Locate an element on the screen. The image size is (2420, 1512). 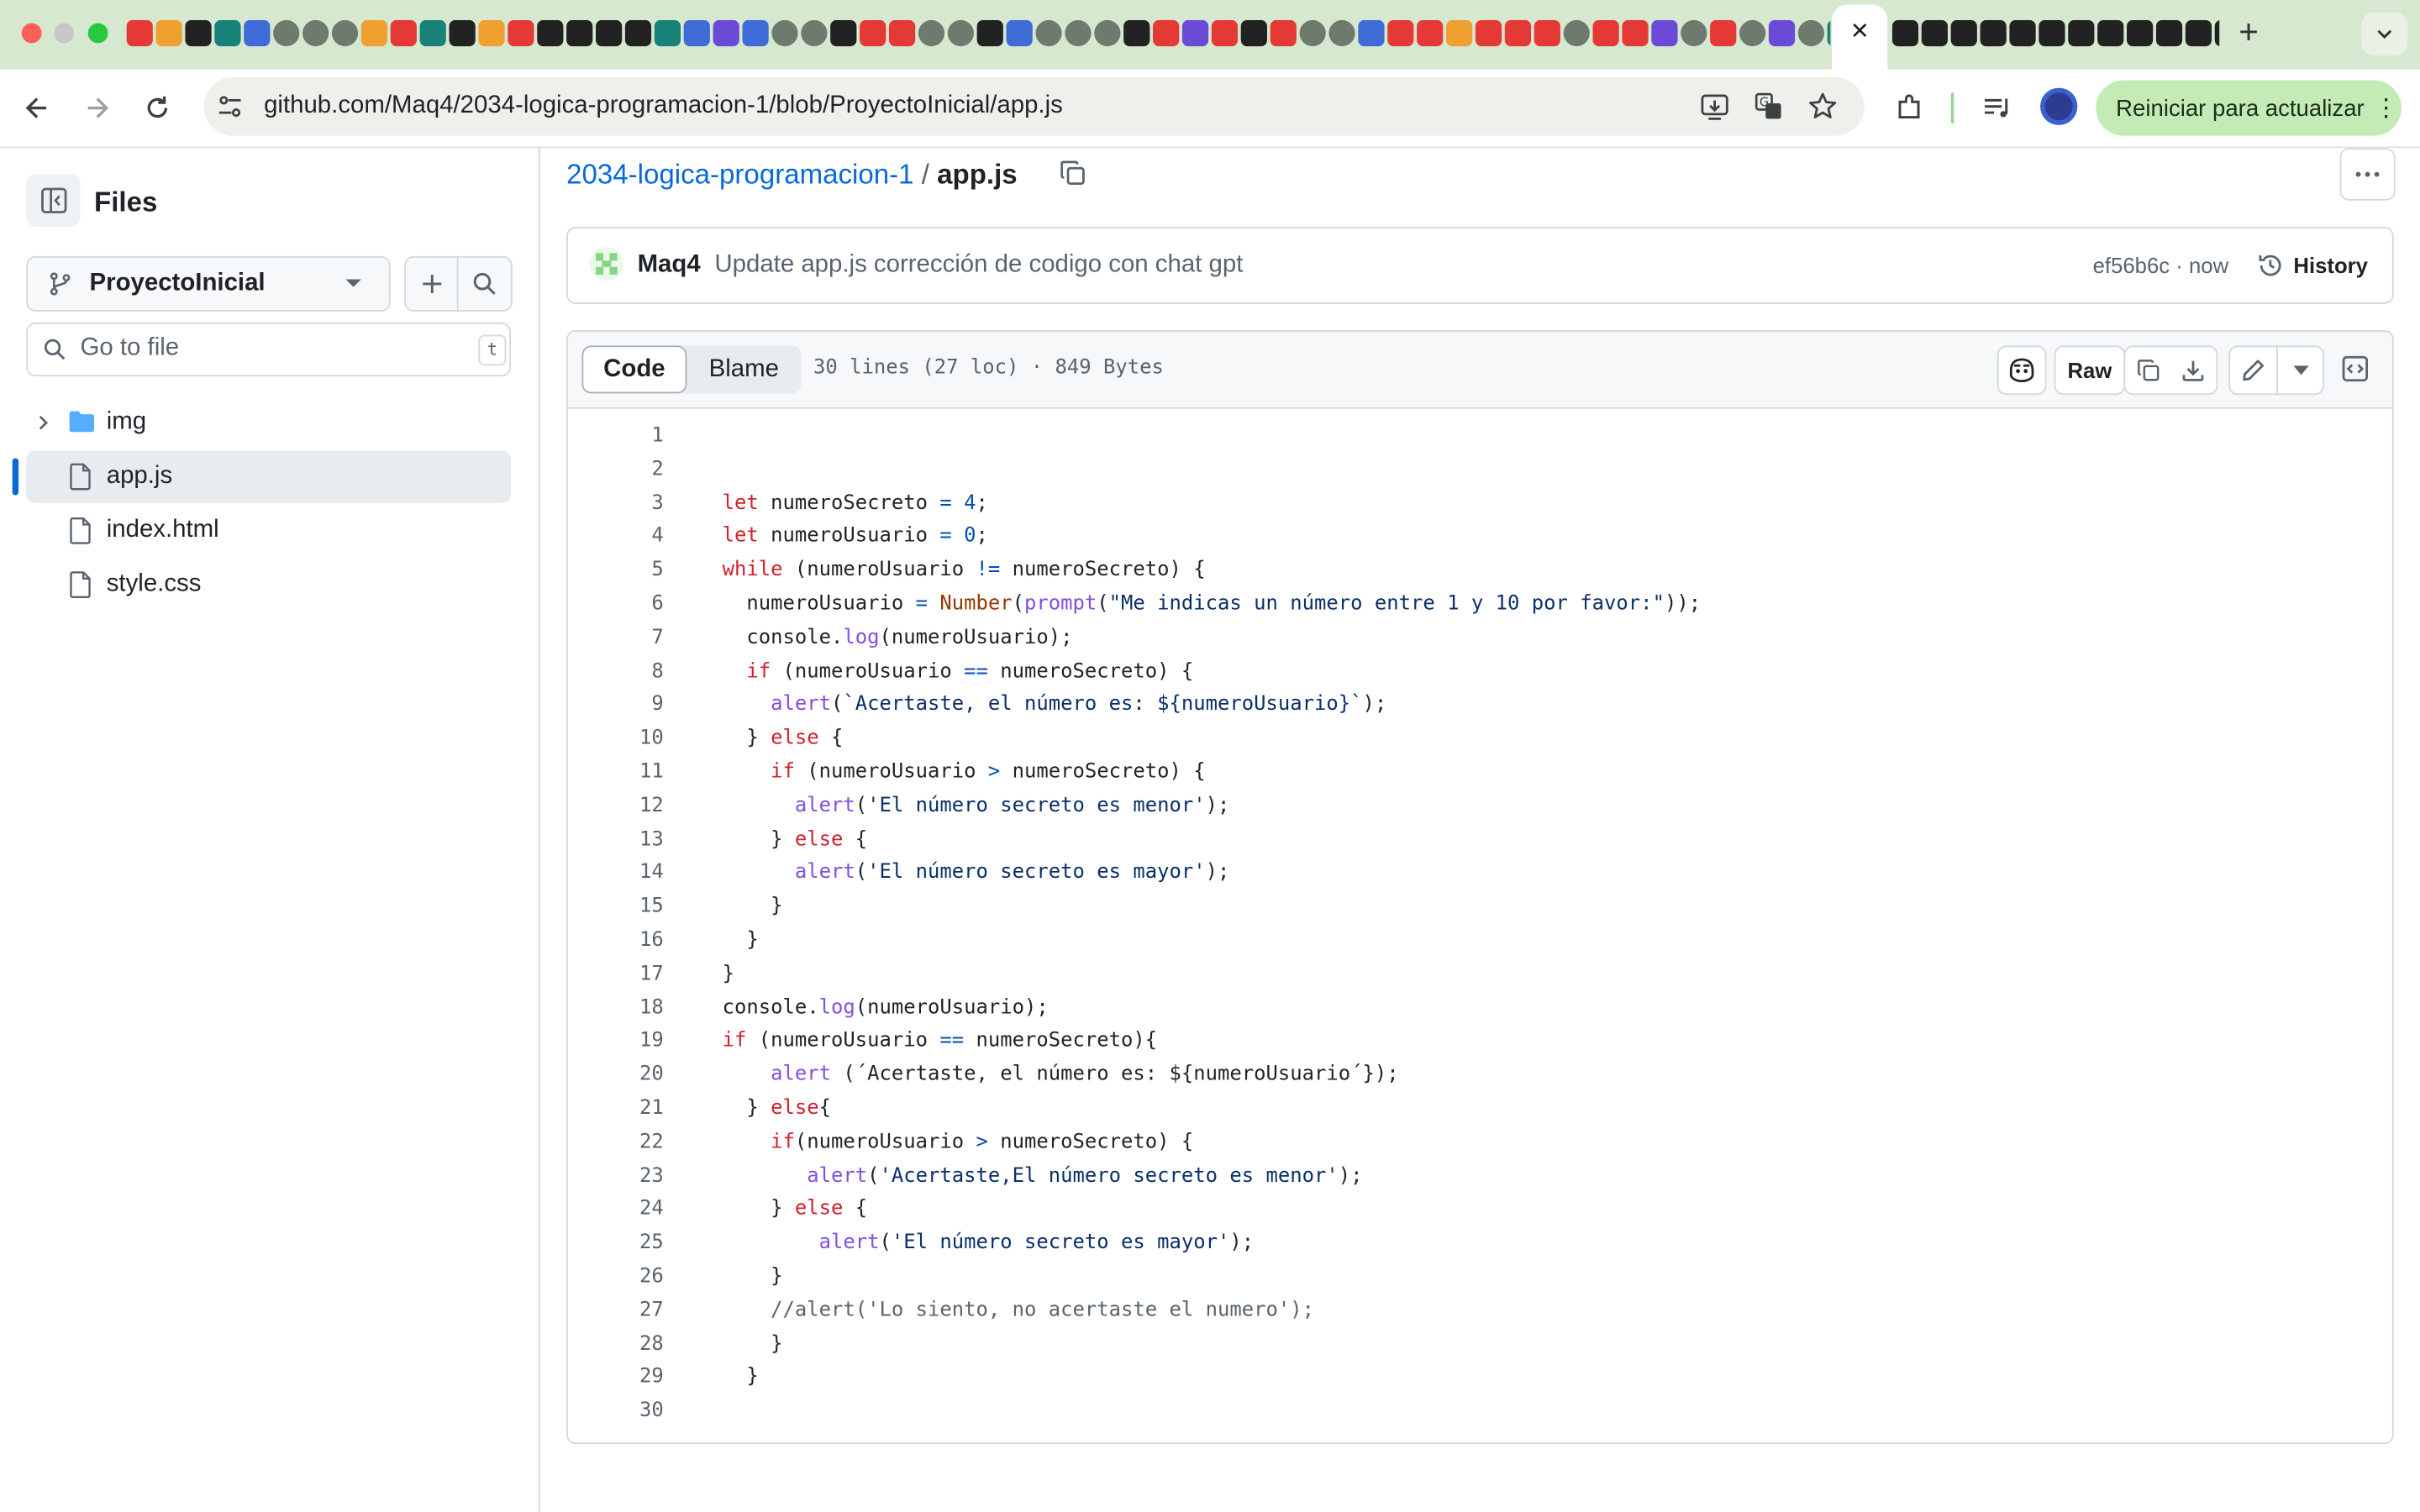
line-number: 6 is located at coordinates (615, 605).